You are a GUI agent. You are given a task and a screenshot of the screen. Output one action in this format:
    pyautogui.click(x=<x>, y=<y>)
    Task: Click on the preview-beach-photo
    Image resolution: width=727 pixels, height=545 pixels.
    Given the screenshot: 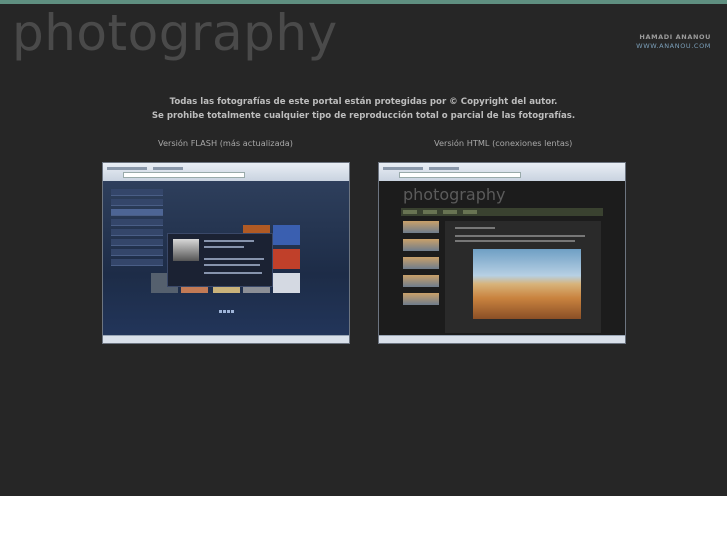 What is the action you would take?
    pyautogui.click(x=527, y=284)
    